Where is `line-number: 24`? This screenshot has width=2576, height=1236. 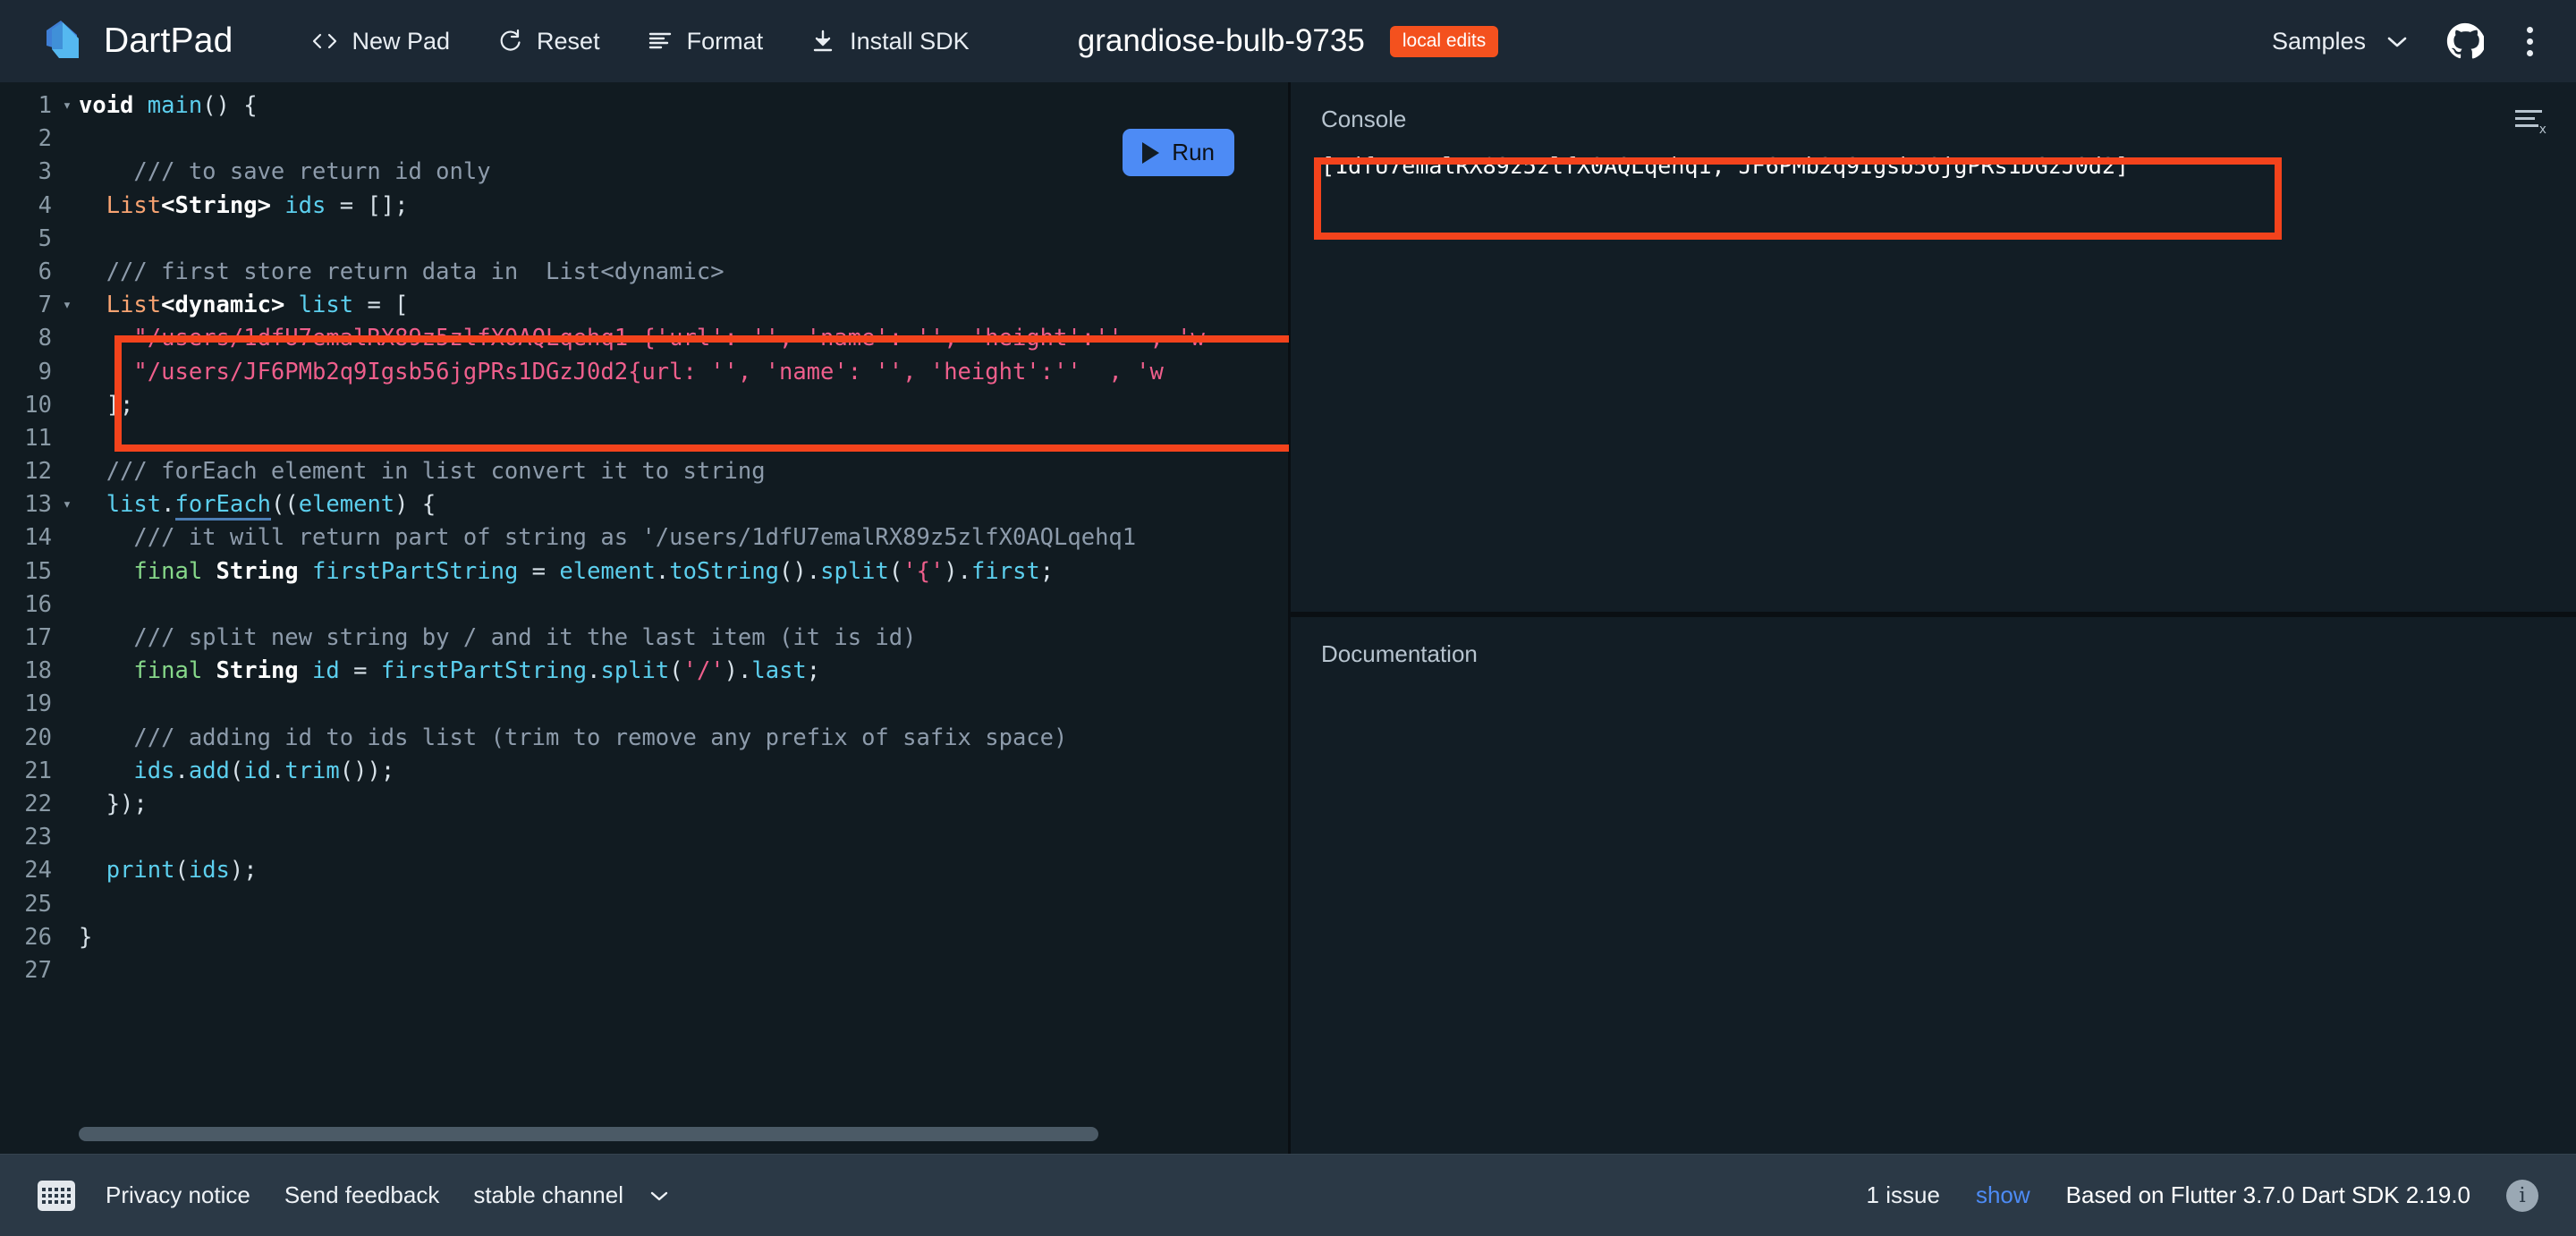 line-number: 24 is located at coordinates (38, 871).